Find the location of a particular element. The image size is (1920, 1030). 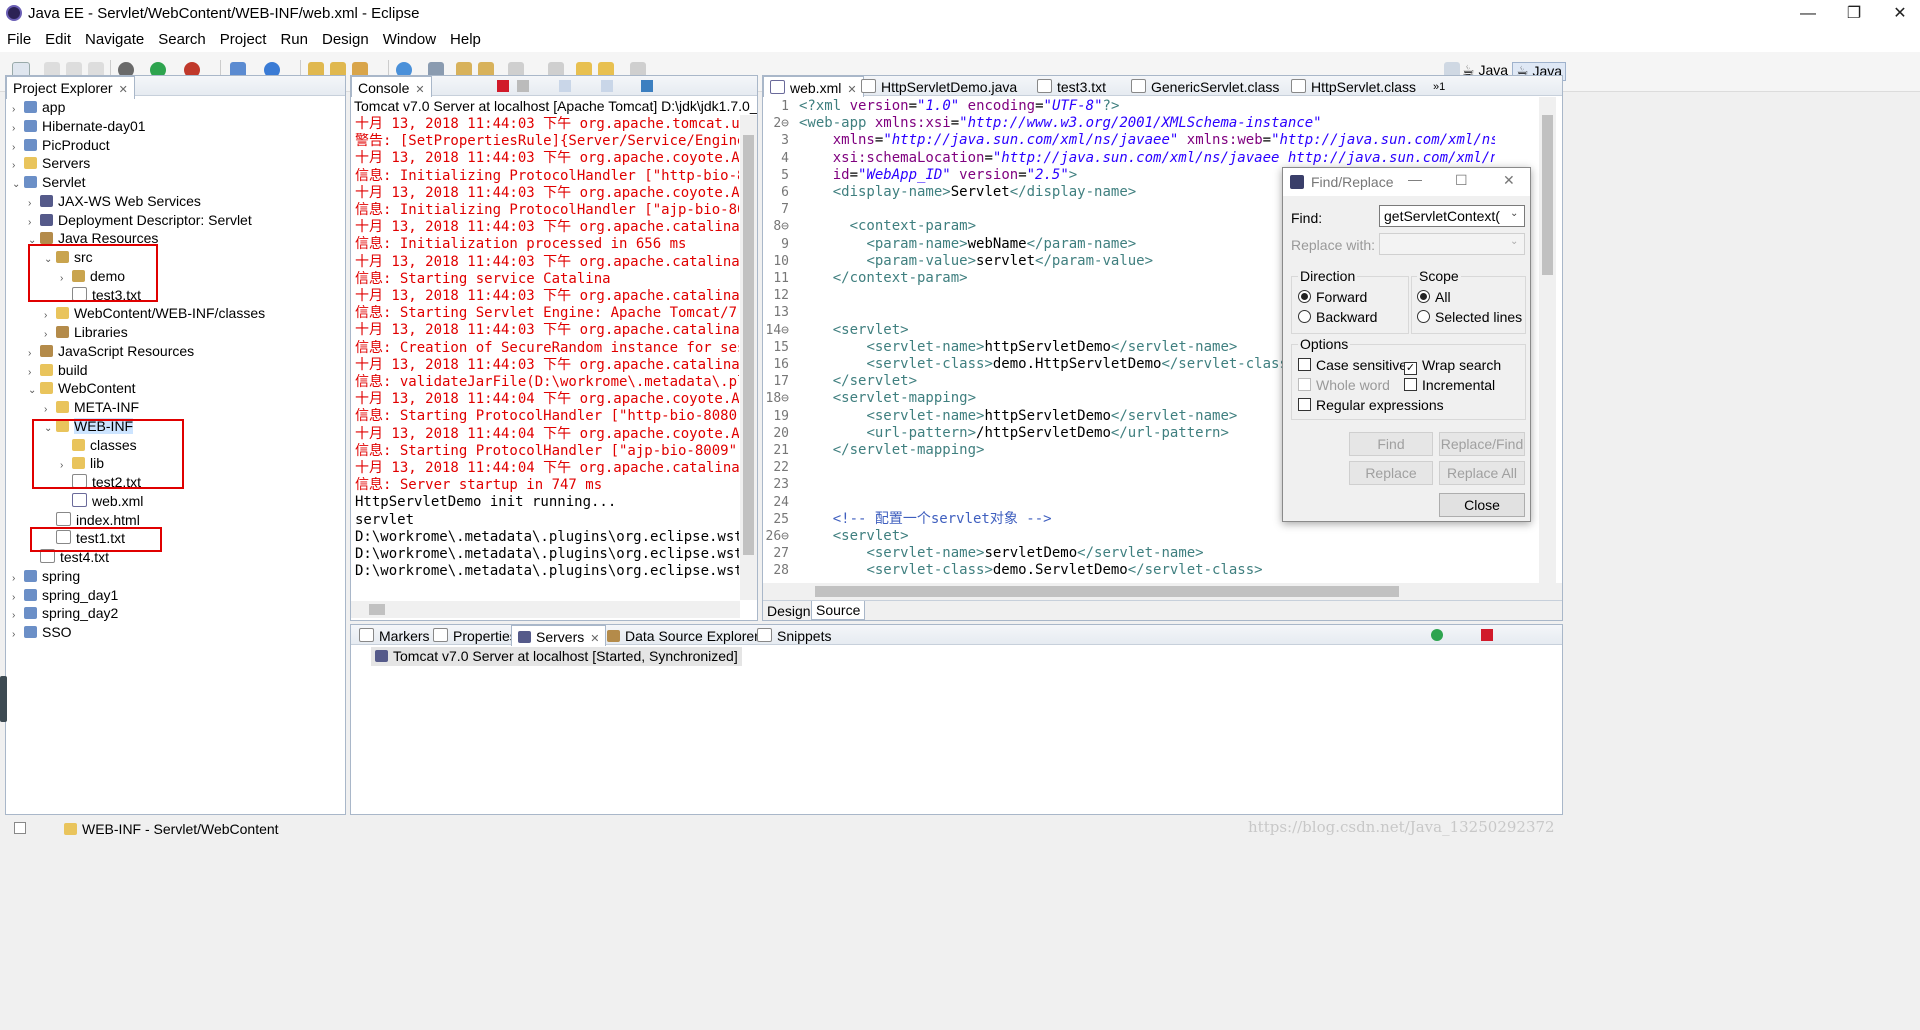

radio-forward: Forward is located at coordinates (1332, 297).